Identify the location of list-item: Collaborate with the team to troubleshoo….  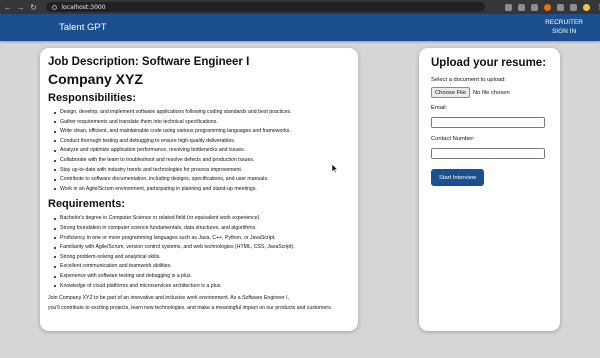
(202, 161).